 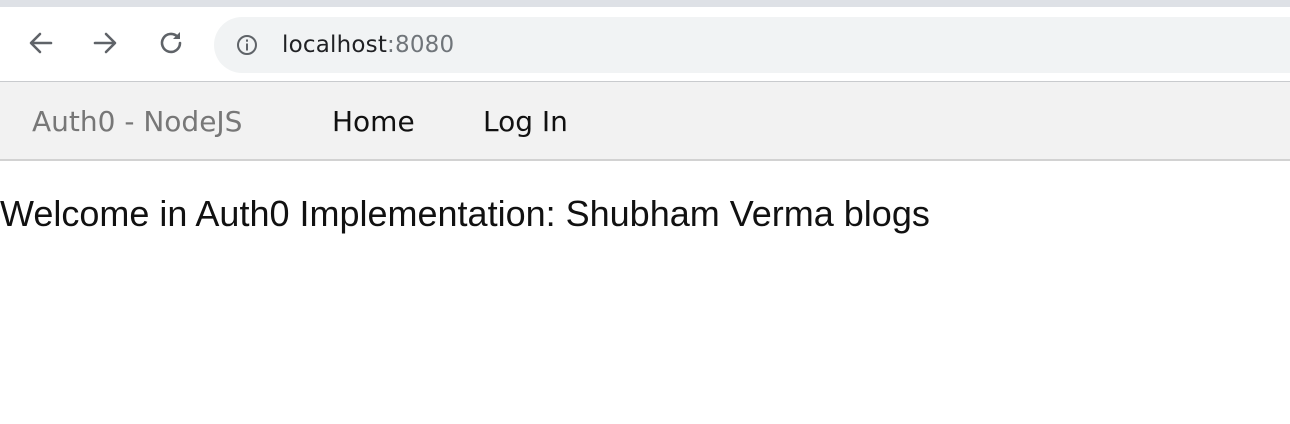 I want to click on reload-icon, so click(x=171, y=43).